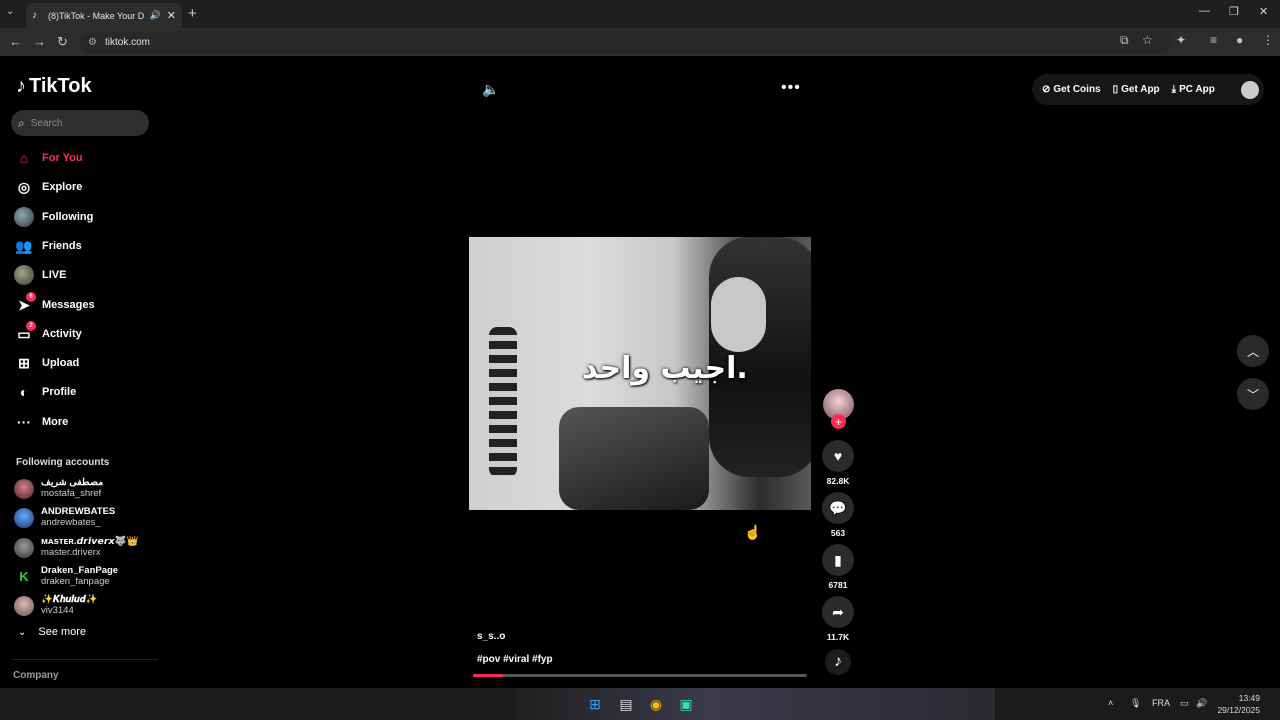  Describe the element at coordinates (104, 15) in the screenshot. I see `browser-tab: ♪ (8)TikTok - Make Your Day 🔊 ✕` at that location.